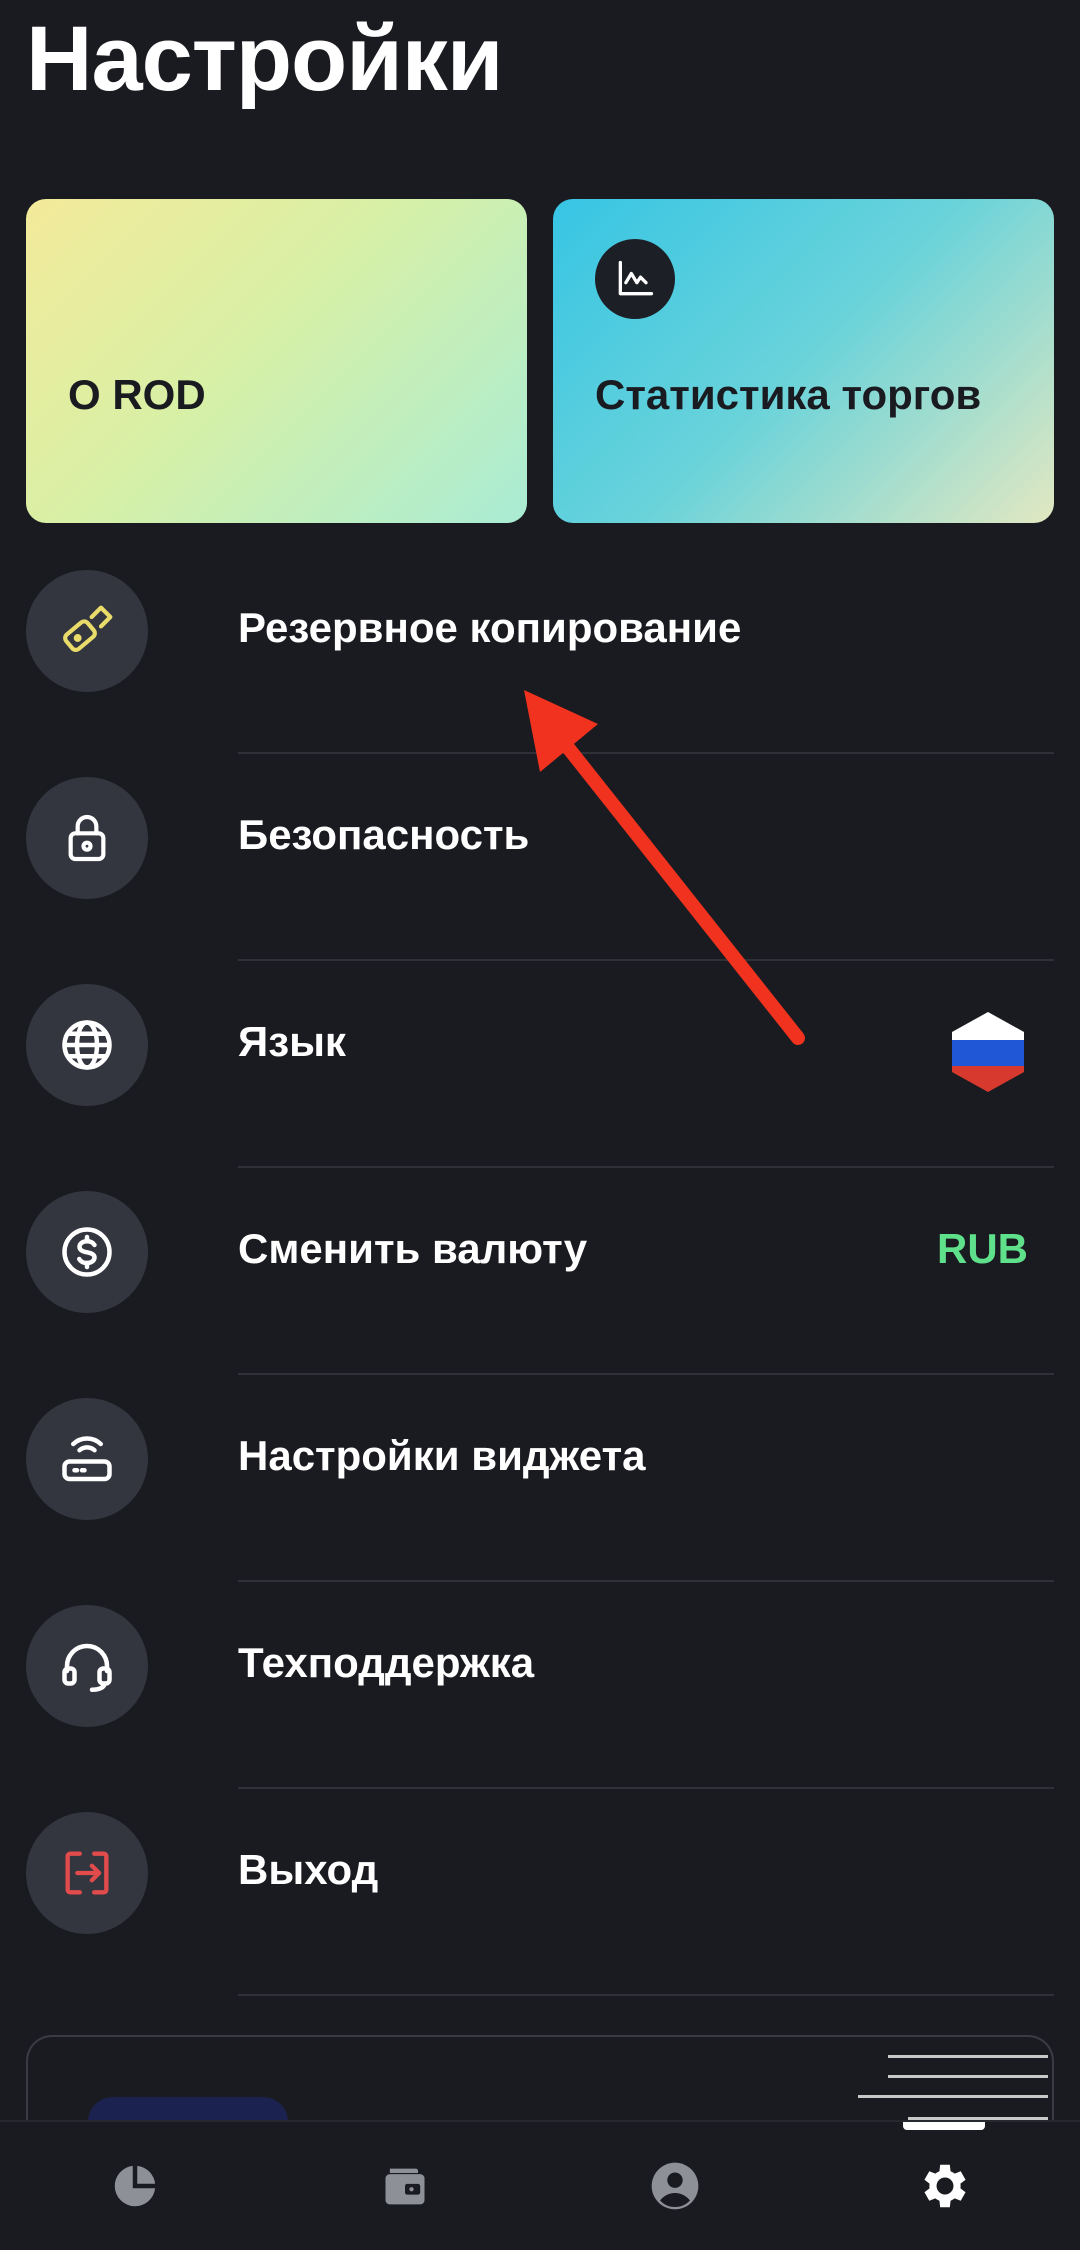 The height and width of the screenshot is (2250, 1080). I want to click on nav-portfolio, so click(135, 2186).